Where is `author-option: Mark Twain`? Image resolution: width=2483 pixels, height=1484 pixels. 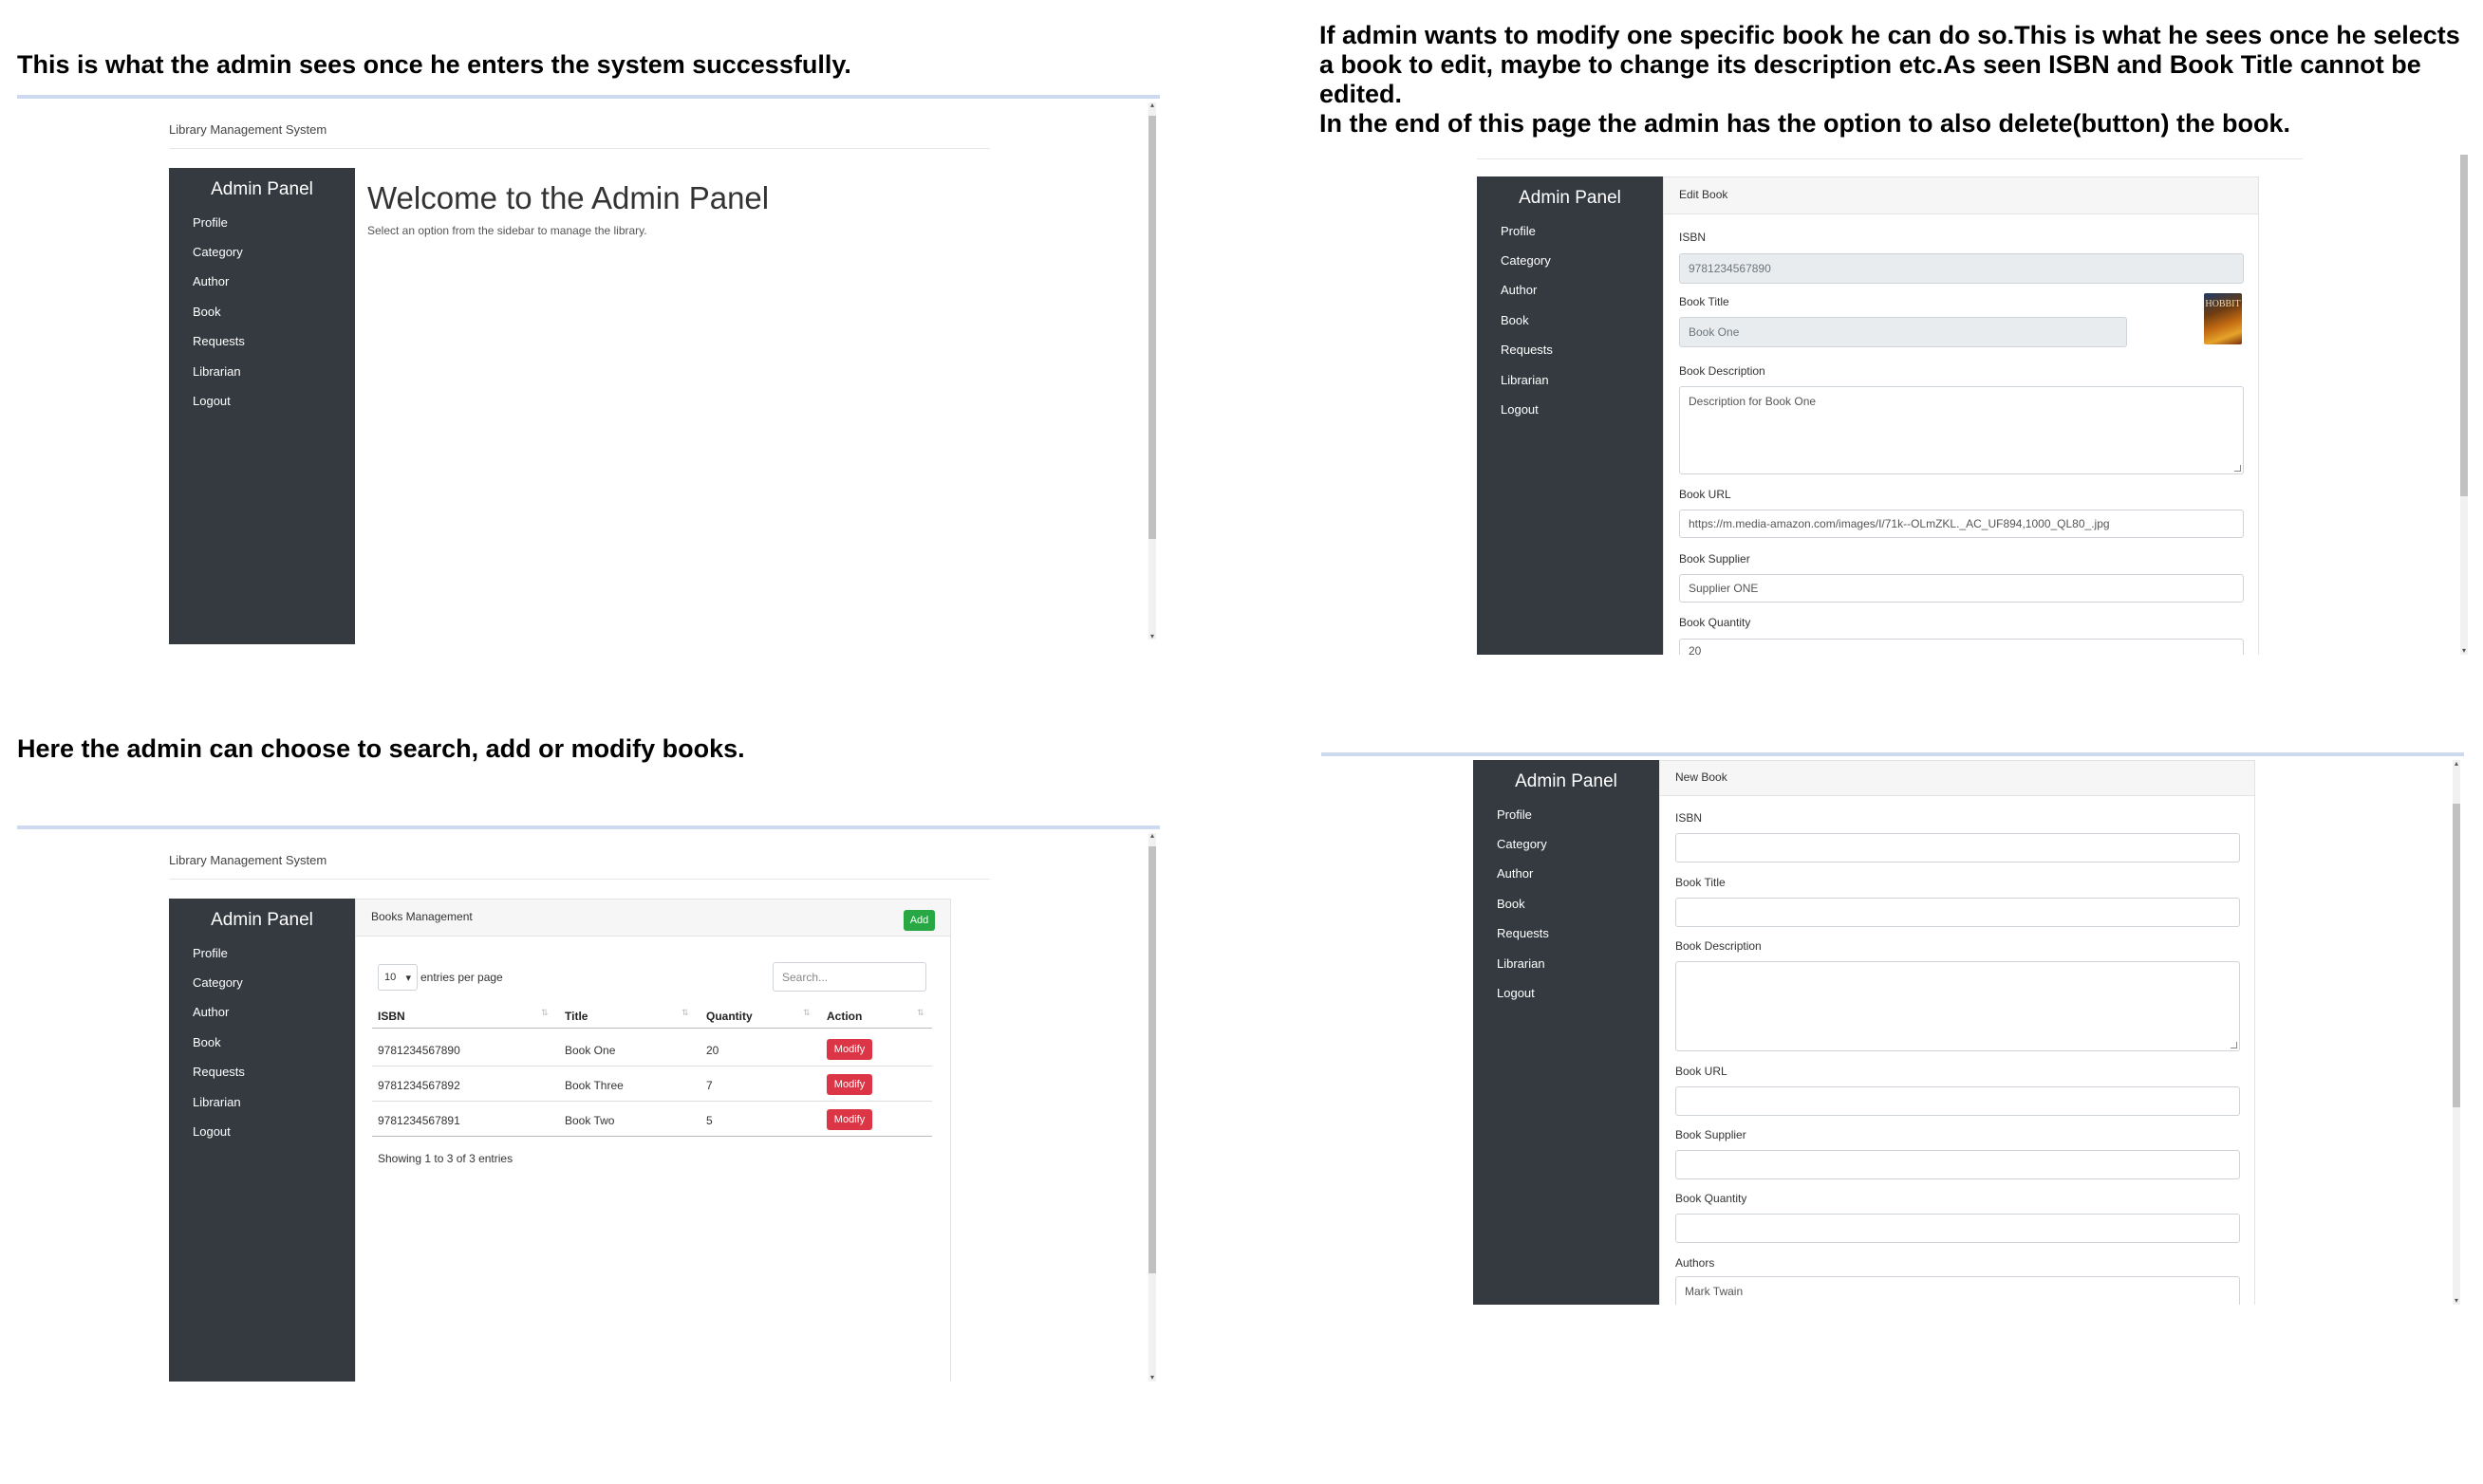 author-option: Mark Twain is located at coordinates (1714, 1291).